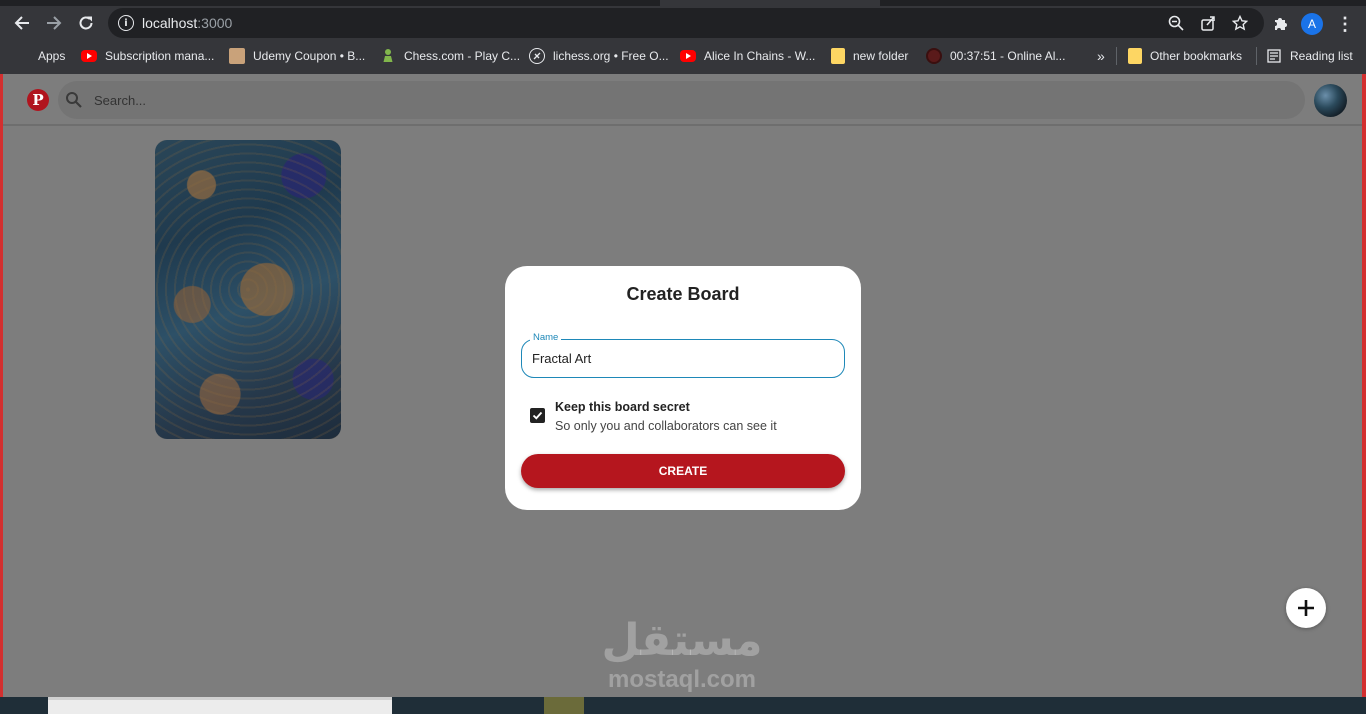  What do you see at coordinates (1274, 56) in the screenshot?
I see `reading-list-icon` at bounding box center [1274, 56].